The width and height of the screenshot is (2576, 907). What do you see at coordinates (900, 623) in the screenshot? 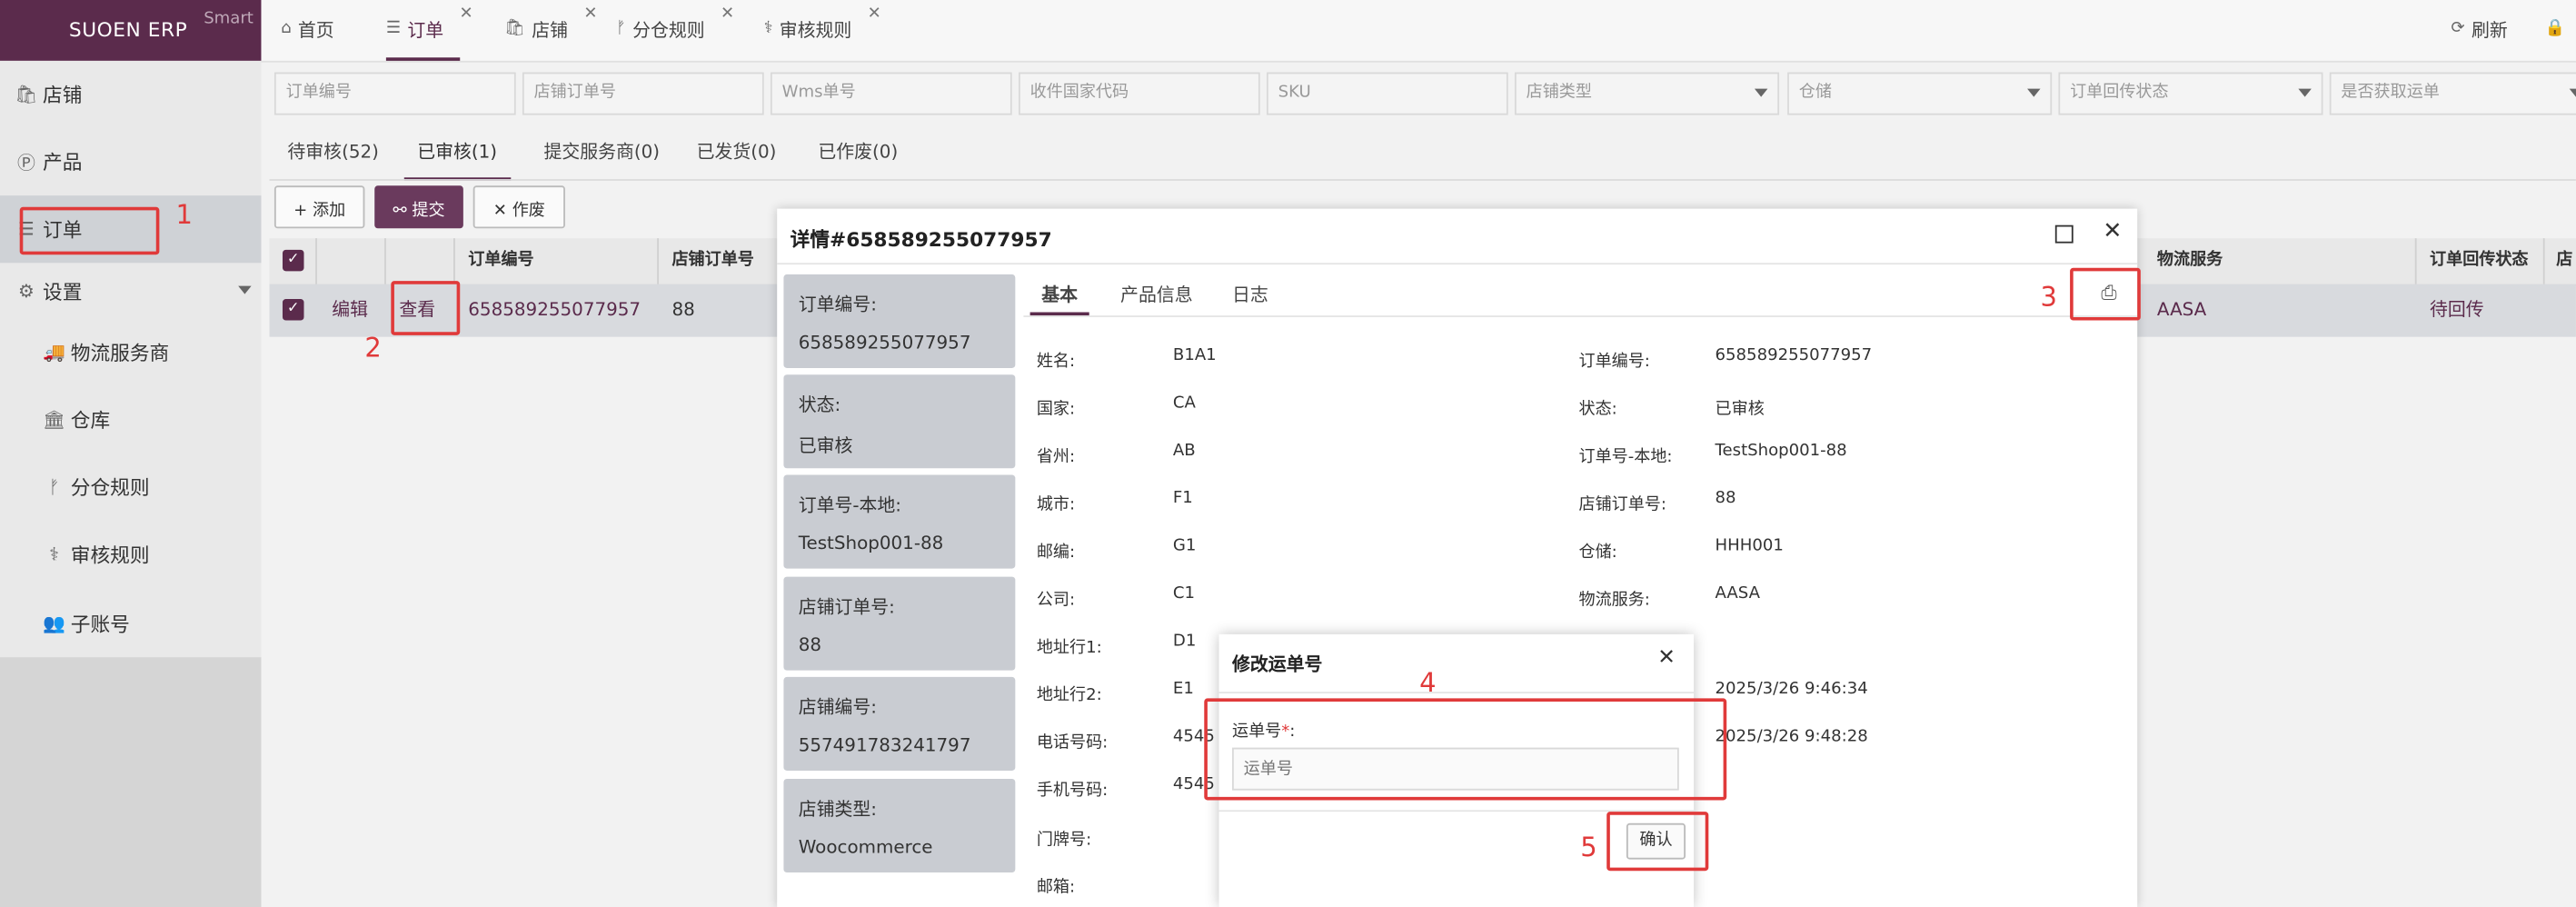
I see `card-shop-order-no: 店铺订单号: 88` at bounding box center [900, 623].